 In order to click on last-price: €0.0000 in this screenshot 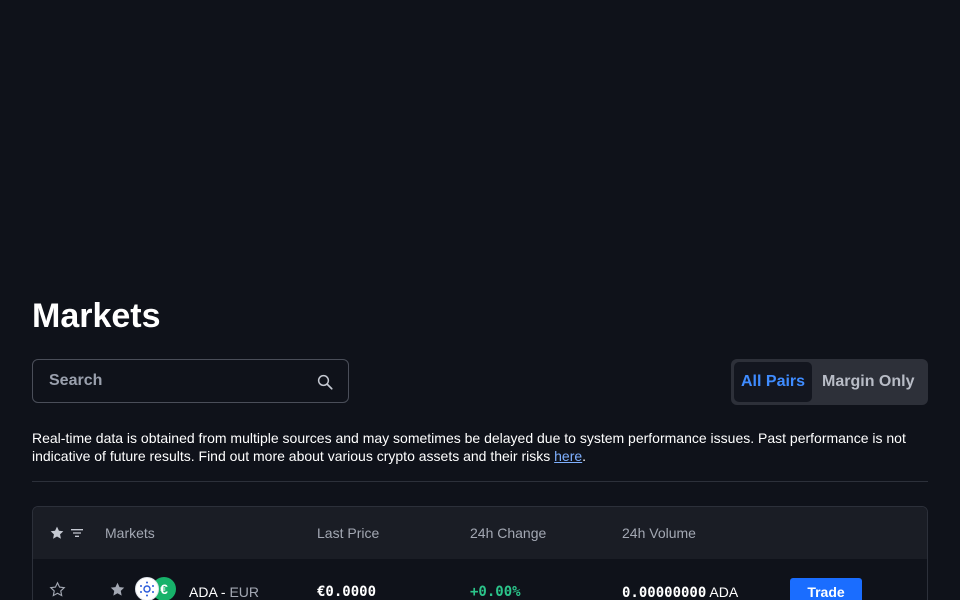, I will do `click(347, 592)`.